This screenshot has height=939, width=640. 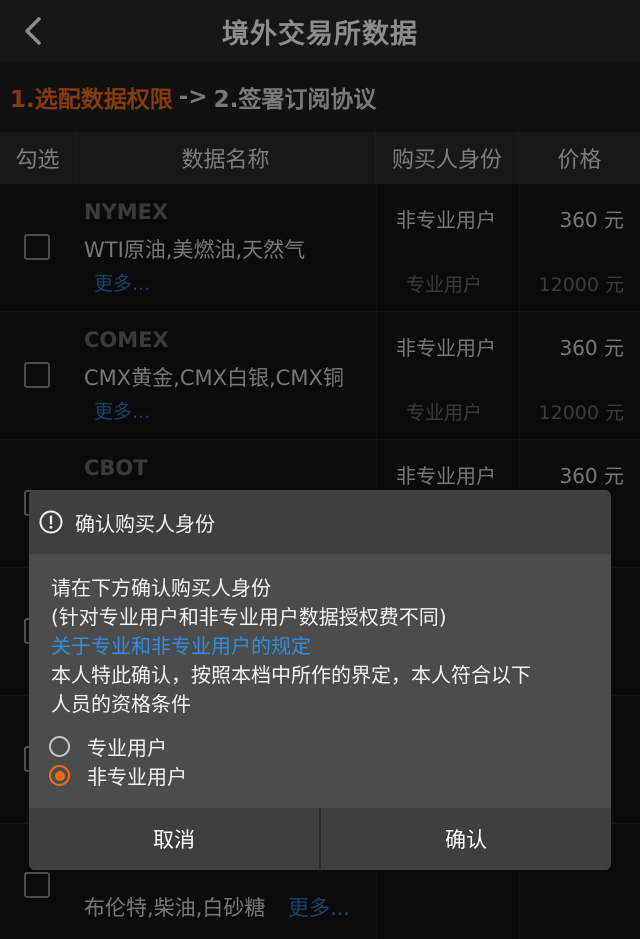 What do you see at coordinates (291, 675) in the screenshot?
I see `dialog-declaration: 本人特此确认，按照本档中所作的界定，本人符合以下` at bounding box center [291, 675].